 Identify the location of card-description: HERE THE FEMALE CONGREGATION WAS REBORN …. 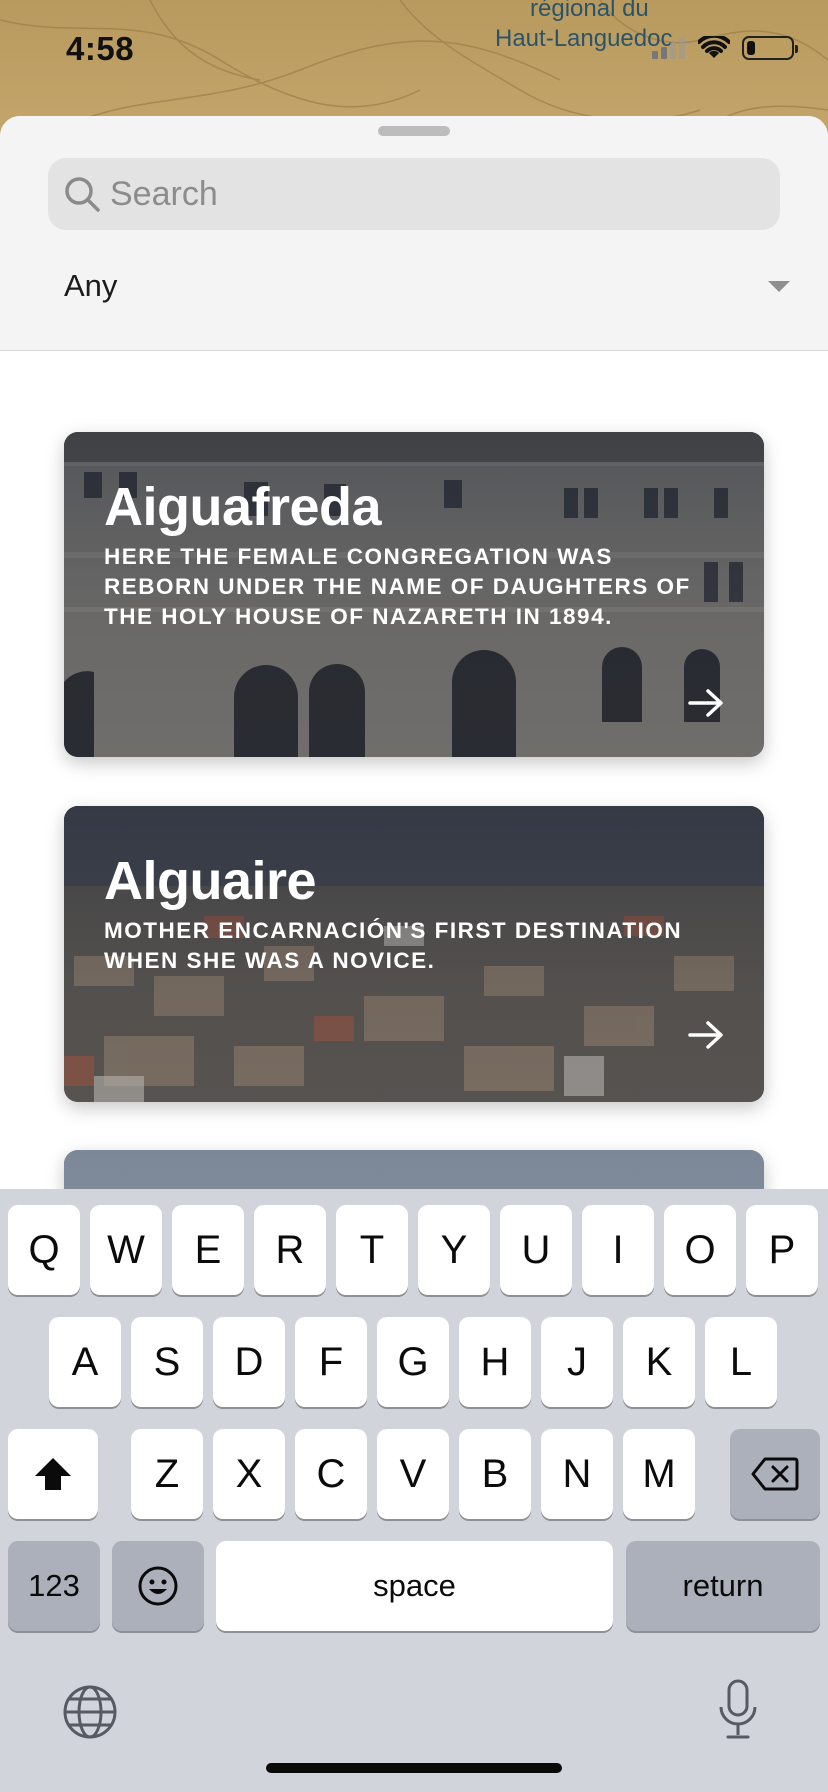
(397, 586).